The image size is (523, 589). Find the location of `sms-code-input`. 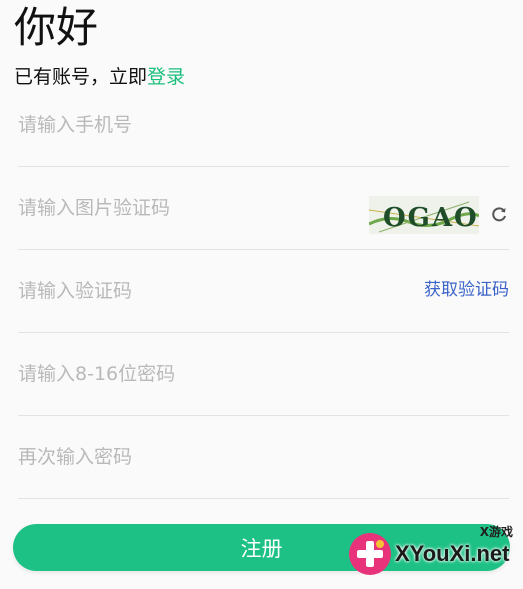

sms-code-input is located at coordinates (183, 290).